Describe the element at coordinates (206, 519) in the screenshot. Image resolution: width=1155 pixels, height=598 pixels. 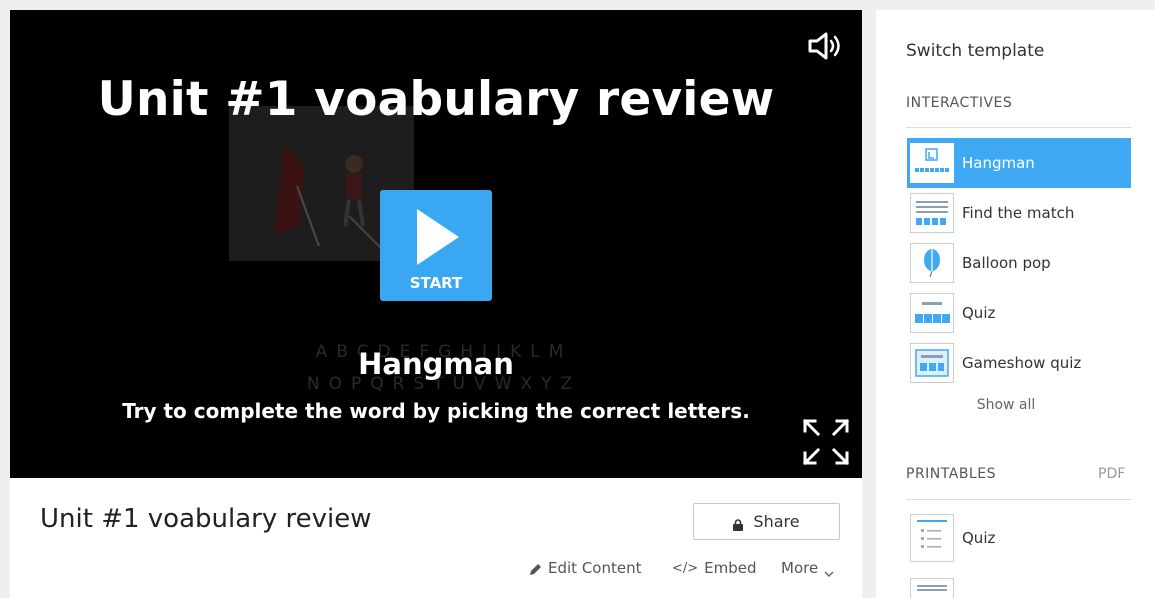
I see `activity-title: Unit #1 voabulary review` at that location.